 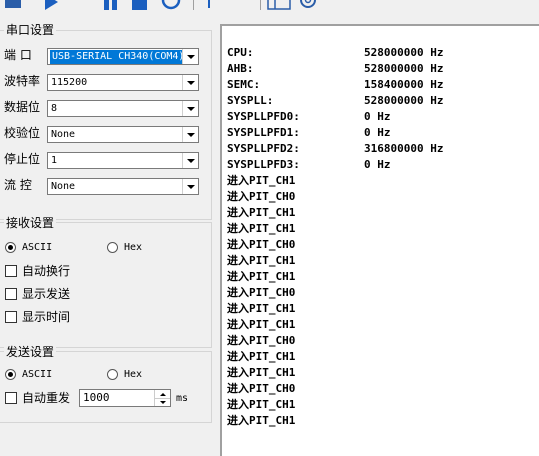 What do you see at coordinates (54, 160) in the screenshot?
I see `stopbits-value: 1` at bounding box center [54, 160].